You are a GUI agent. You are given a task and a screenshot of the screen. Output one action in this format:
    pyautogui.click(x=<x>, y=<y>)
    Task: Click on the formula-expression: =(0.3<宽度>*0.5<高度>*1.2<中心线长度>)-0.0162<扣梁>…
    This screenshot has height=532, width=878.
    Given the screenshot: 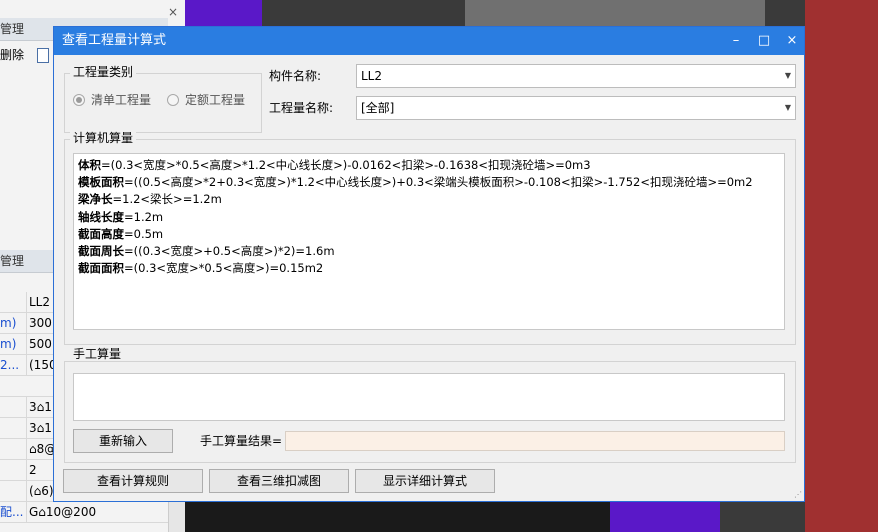 What is the action you would take?
    pyautogui.click(x=346, y=165)
    